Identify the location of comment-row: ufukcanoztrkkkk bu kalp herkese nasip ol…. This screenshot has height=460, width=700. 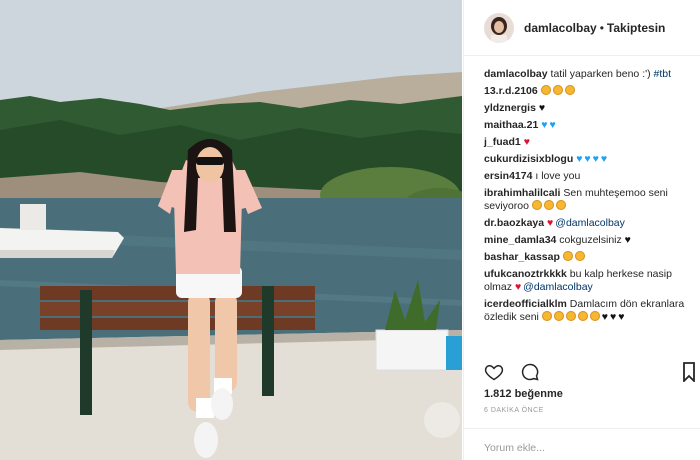
(586, 281).